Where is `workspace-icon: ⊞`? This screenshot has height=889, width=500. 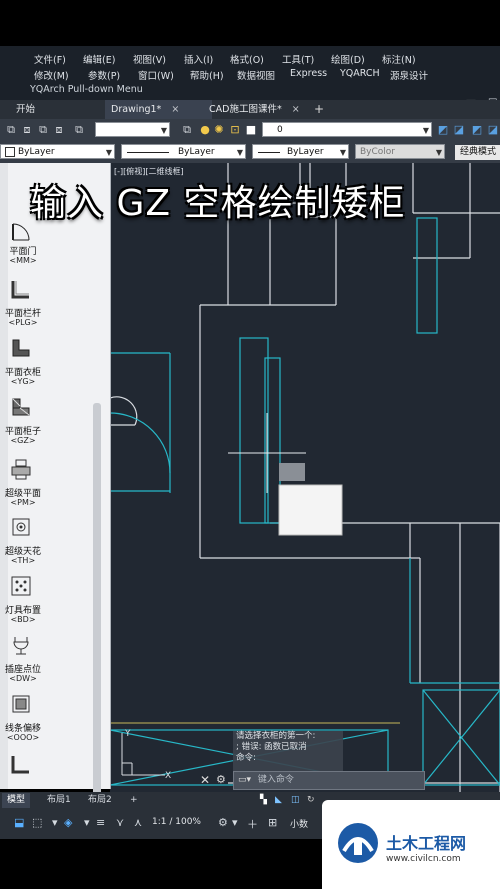 workspace-icon: ⊞ is located at coordinates (272, 822).